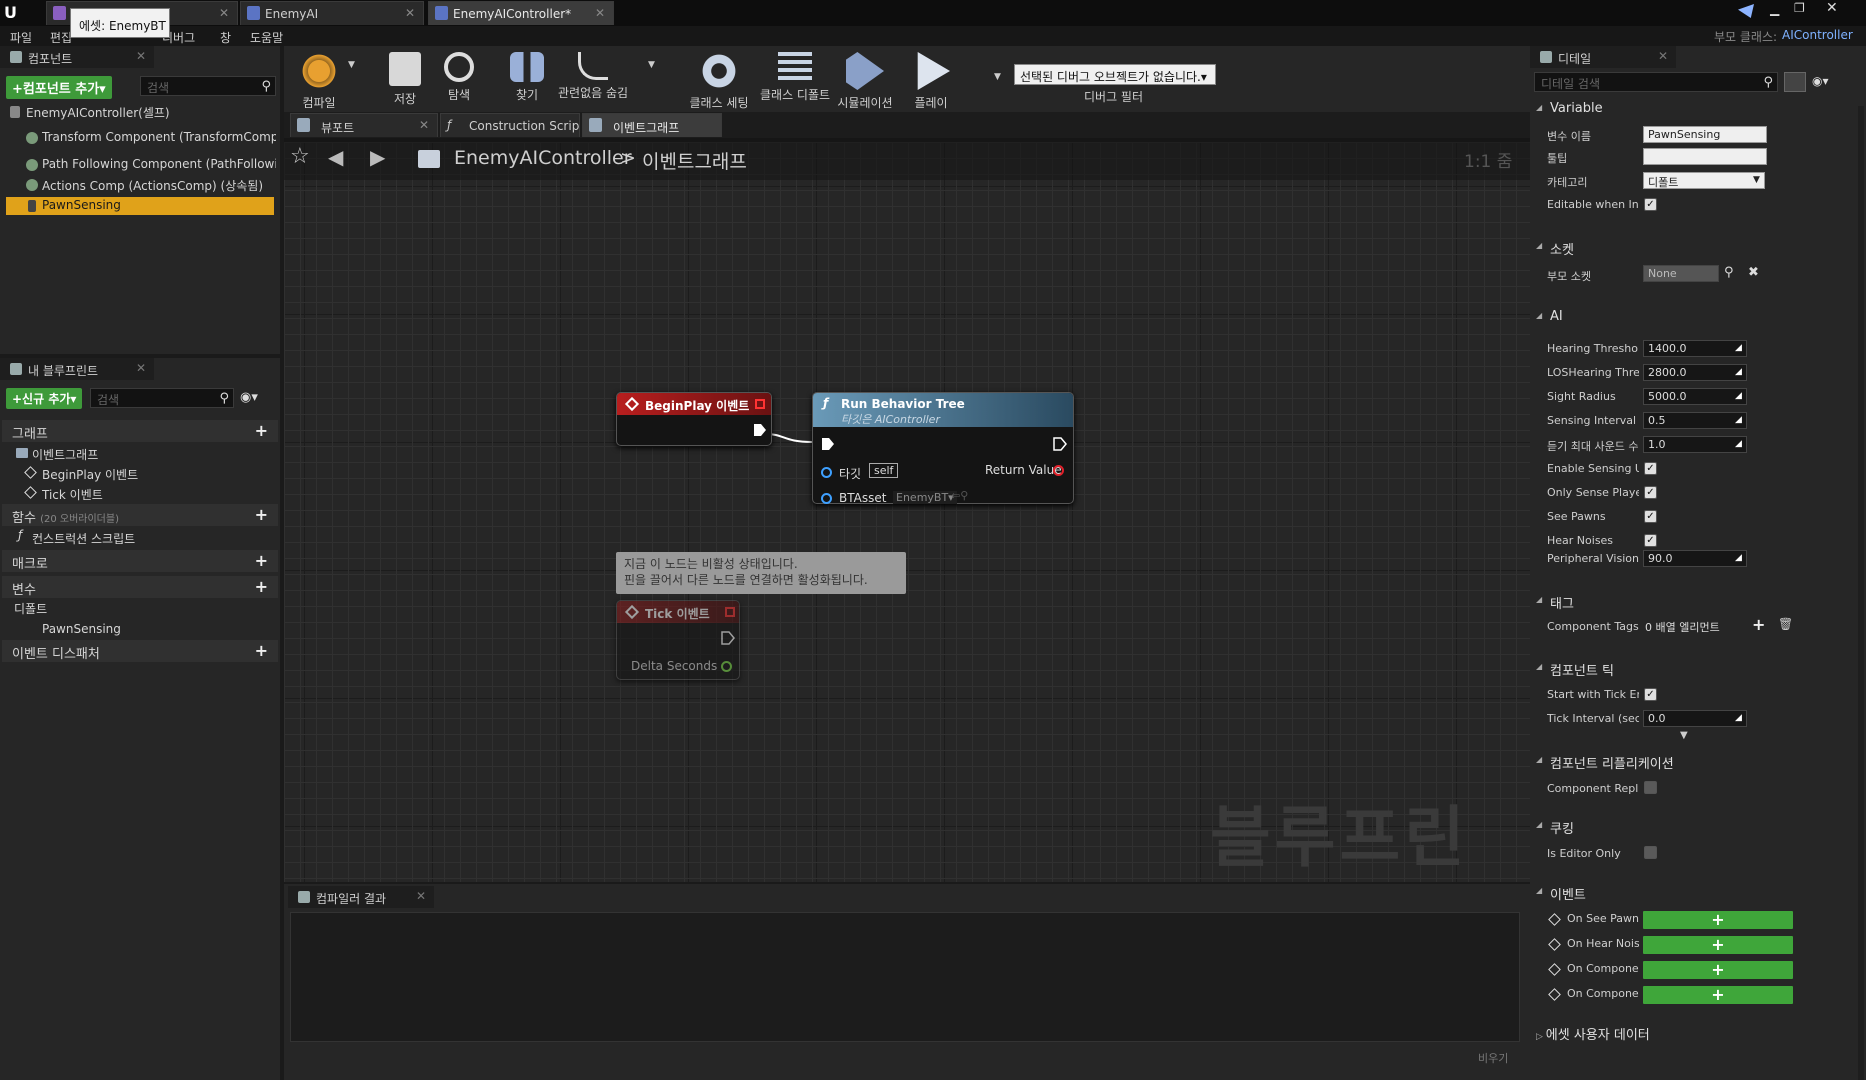  What do you see at coordinates (1650, 204) in the screenshot?
I see `editable-when-inherited-checkbox: ✓` at bounding box center [1650, 204].